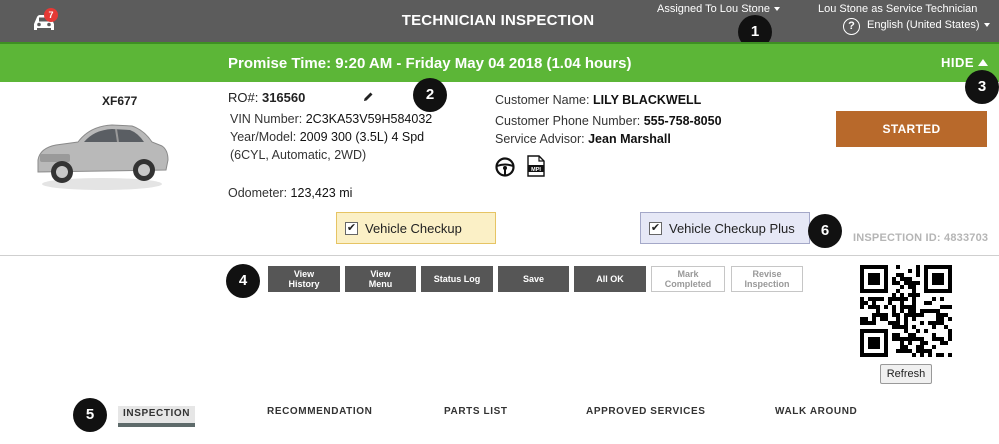 The height and width of the screenshot is (444, 999). I want to click on help-icon: ?, so click(851, 26).